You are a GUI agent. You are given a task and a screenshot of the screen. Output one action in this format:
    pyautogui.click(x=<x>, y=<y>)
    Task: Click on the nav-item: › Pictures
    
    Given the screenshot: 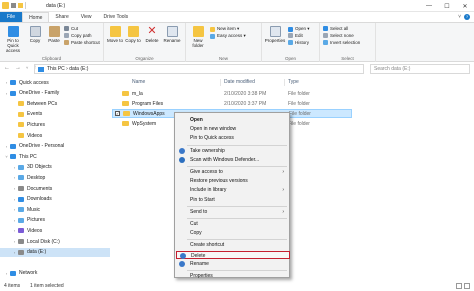 What is the action you would take?
    pyautogui.click(x=55, y=220)
    